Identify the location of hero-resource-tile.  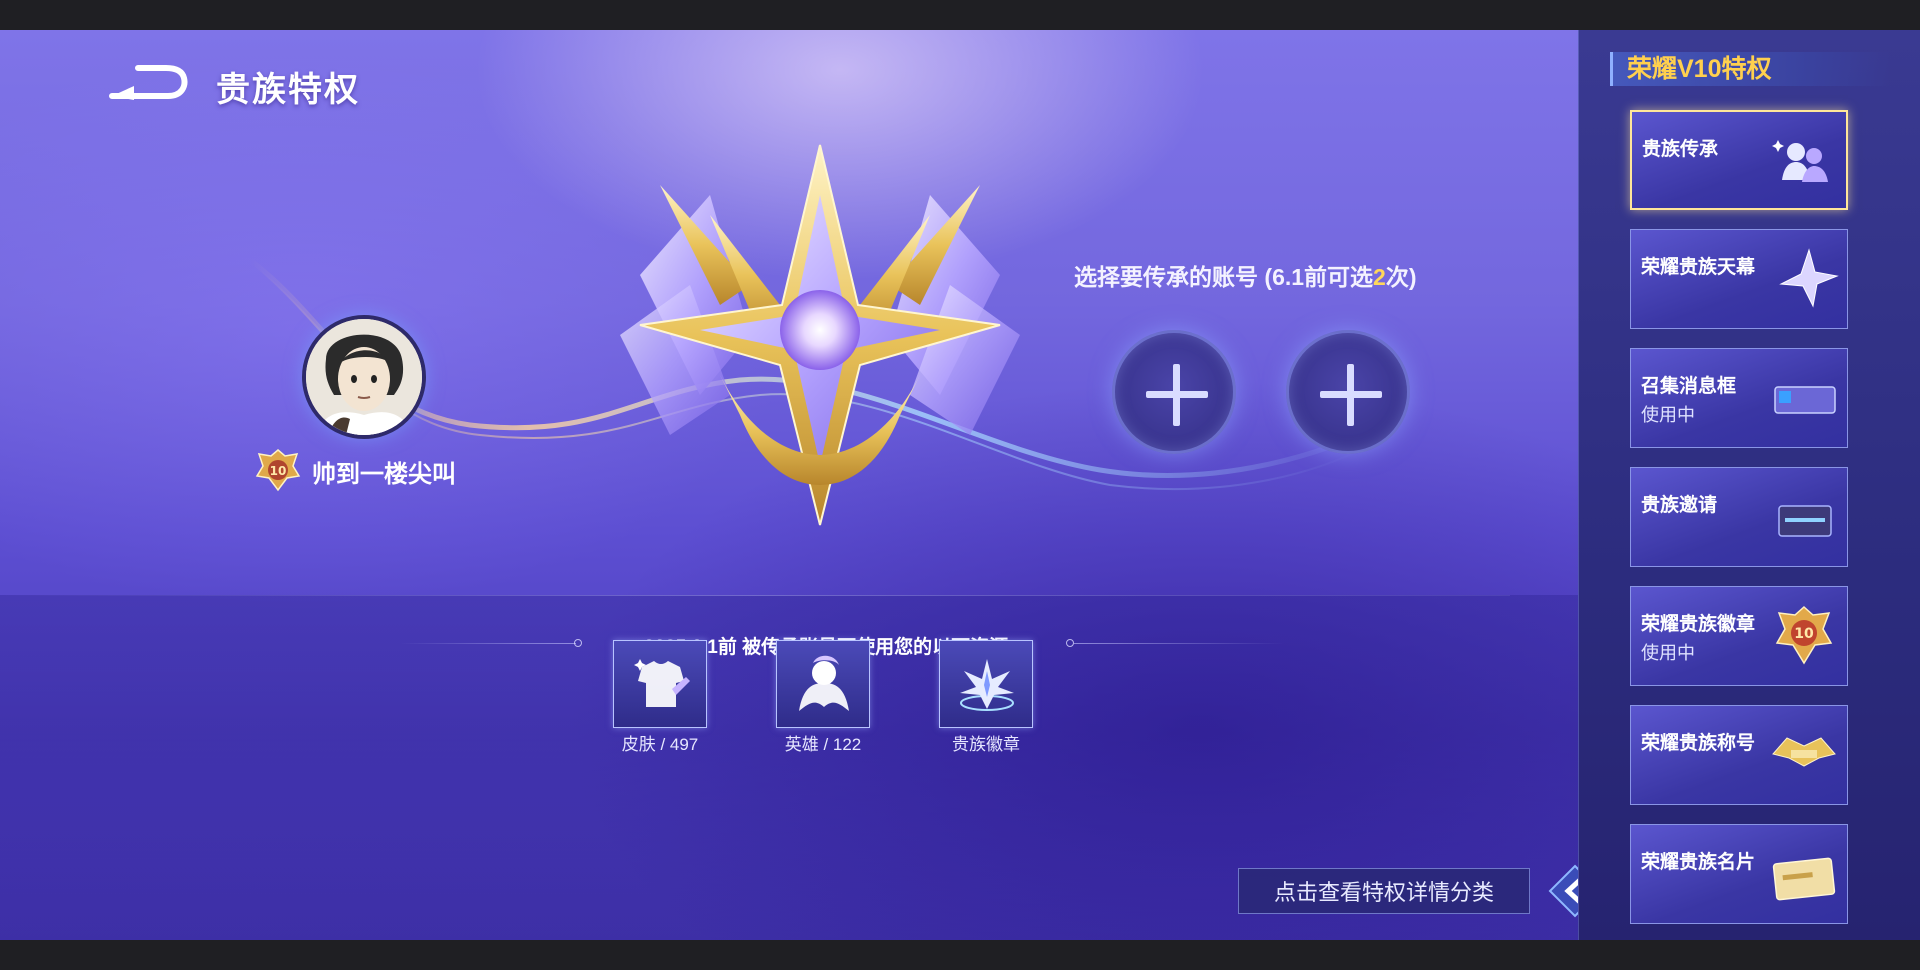
(823, 684).